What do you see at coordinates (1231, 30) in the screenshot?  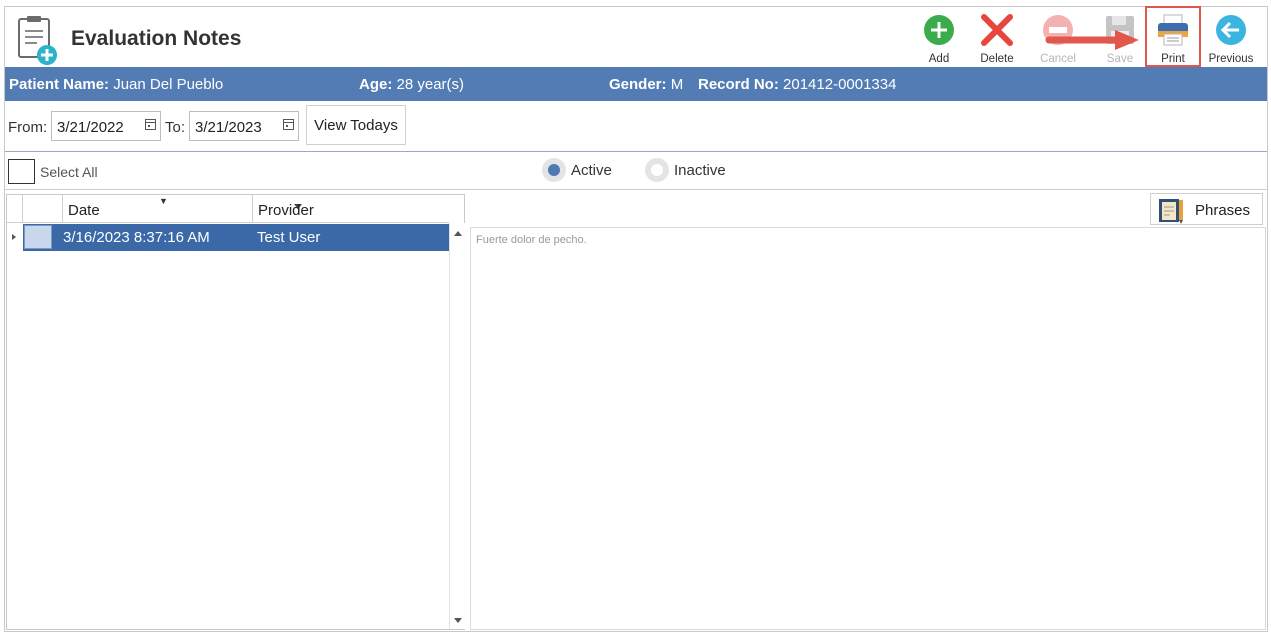 I see `arrow-left-circle-icon` at bounding box center [1231, 30].